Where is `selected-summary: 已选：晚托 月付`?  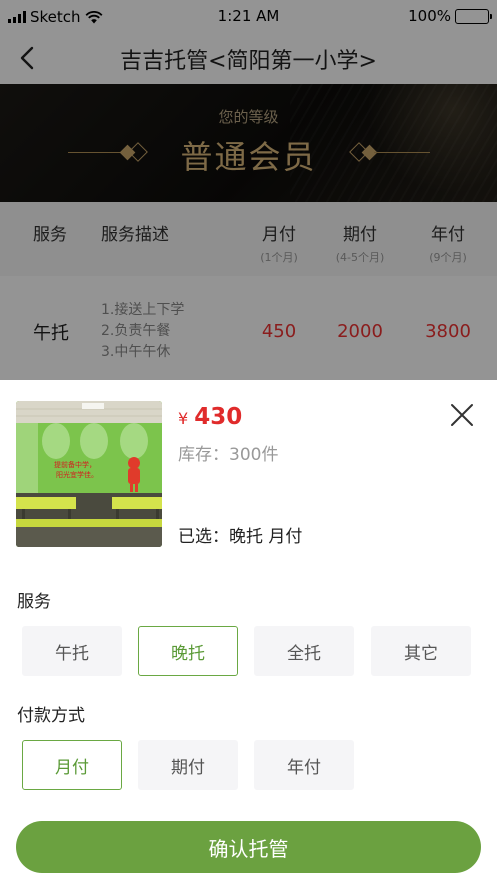
selected-summary: 已选：晚托 月付 is located at coordinates (240, 537).